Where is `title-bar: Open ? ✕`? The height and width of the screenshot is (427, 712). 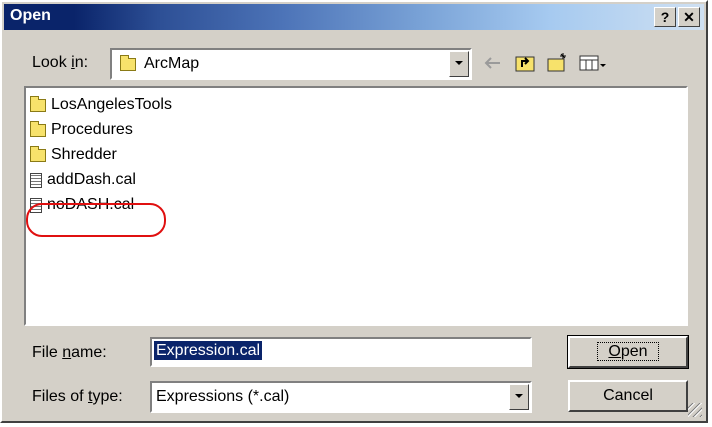
title-bar: Open ? ✕ is located at coordinates (354, 17).